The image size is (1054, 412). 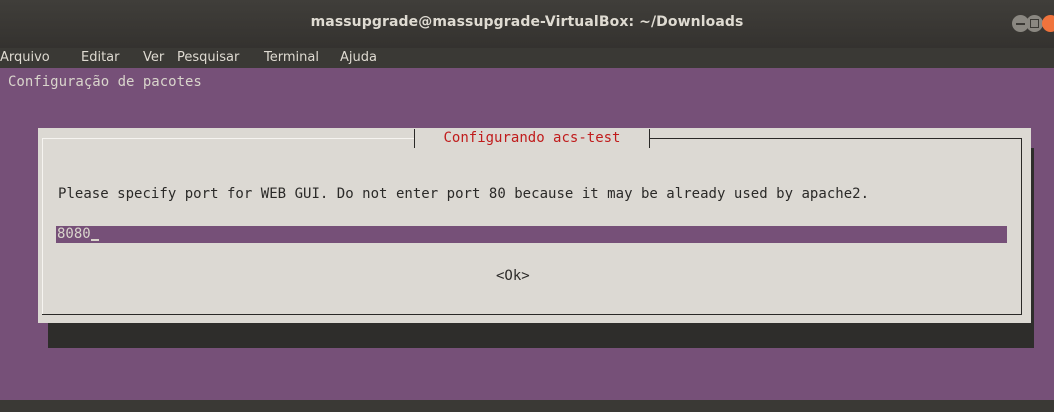 What do you see at coordinates (532, 138) in the screenshot?
I see `dialog-title: Configurando acs-test` at bounding box center [532, 138].